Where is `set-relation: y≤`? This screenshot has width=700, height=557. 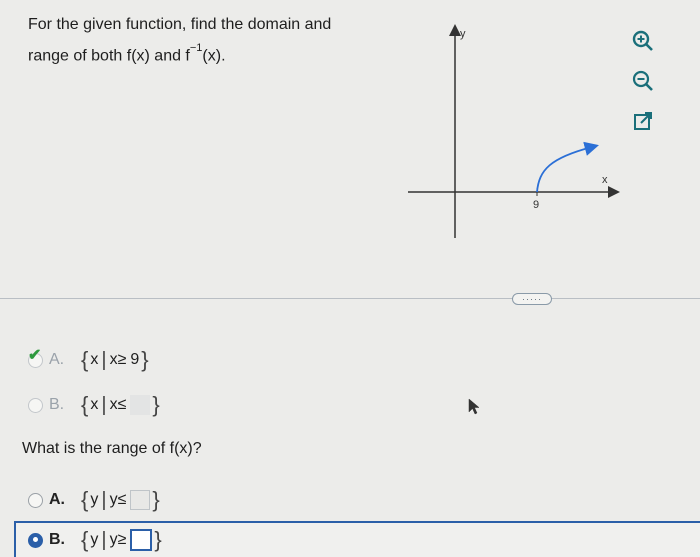
set-relation: y≤ is located at coordinates (118, 499).